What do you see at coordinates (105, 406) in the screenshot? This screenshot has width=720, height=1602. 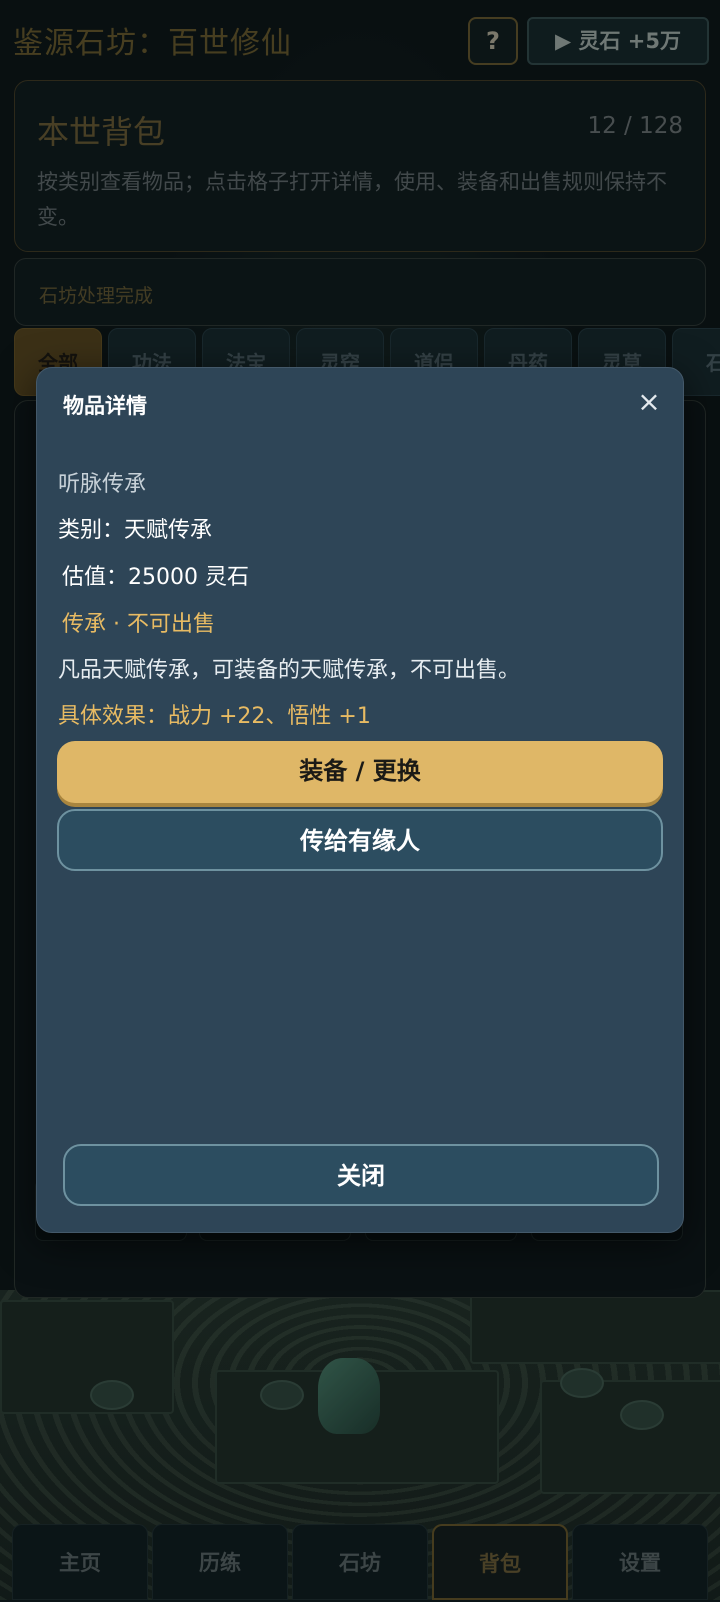 I see `modal-title: 物品详情` at bounding box center [105, 406].